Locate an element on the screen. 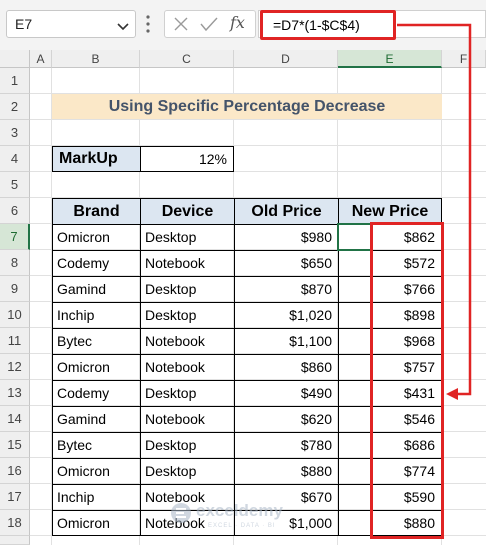 The height and width of the screenshot is (545, 486). connector-arrow is located at coordinates (434, 211).